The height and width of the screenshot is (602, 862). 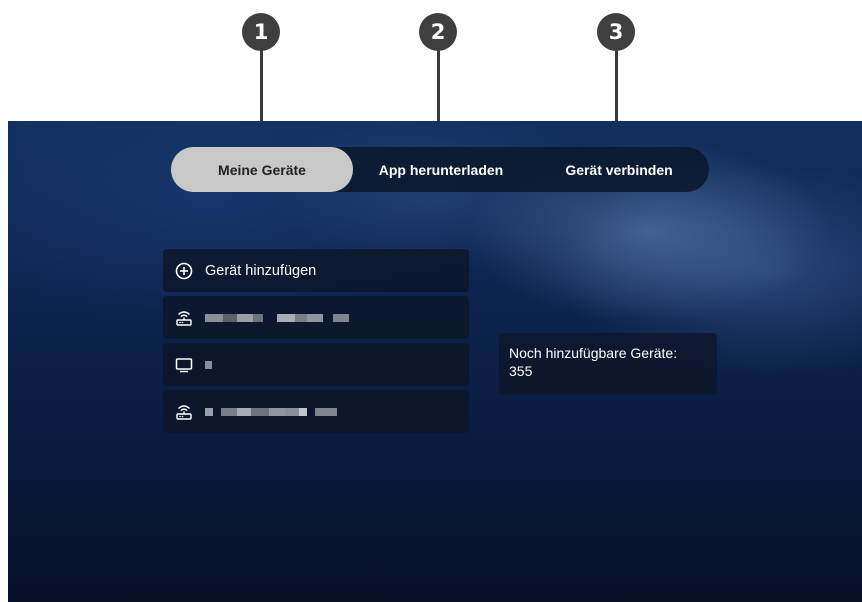 I want to click on callout-badge-2: 2, so click(x=438, y=32).